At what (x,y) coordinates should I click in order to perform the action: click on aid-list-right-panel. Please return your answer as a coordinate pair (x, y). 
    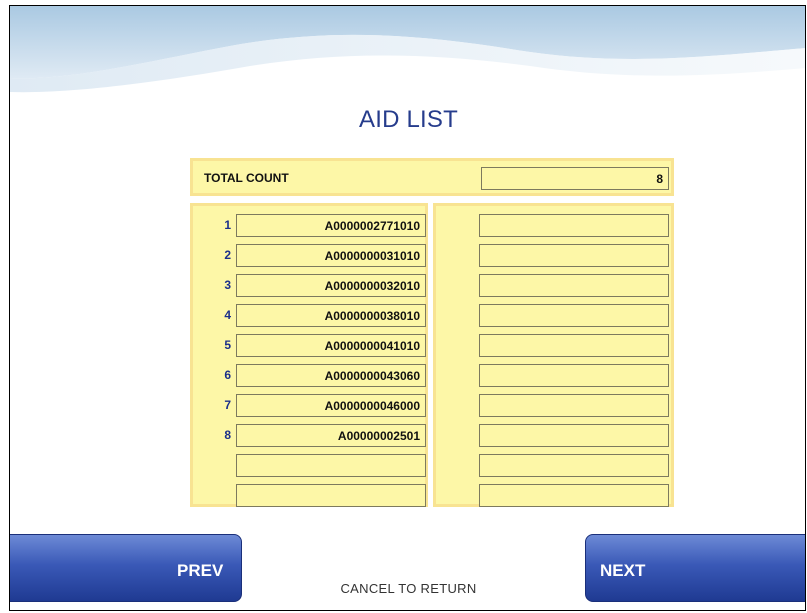
    Looking at the image, I should click on (553, 355).